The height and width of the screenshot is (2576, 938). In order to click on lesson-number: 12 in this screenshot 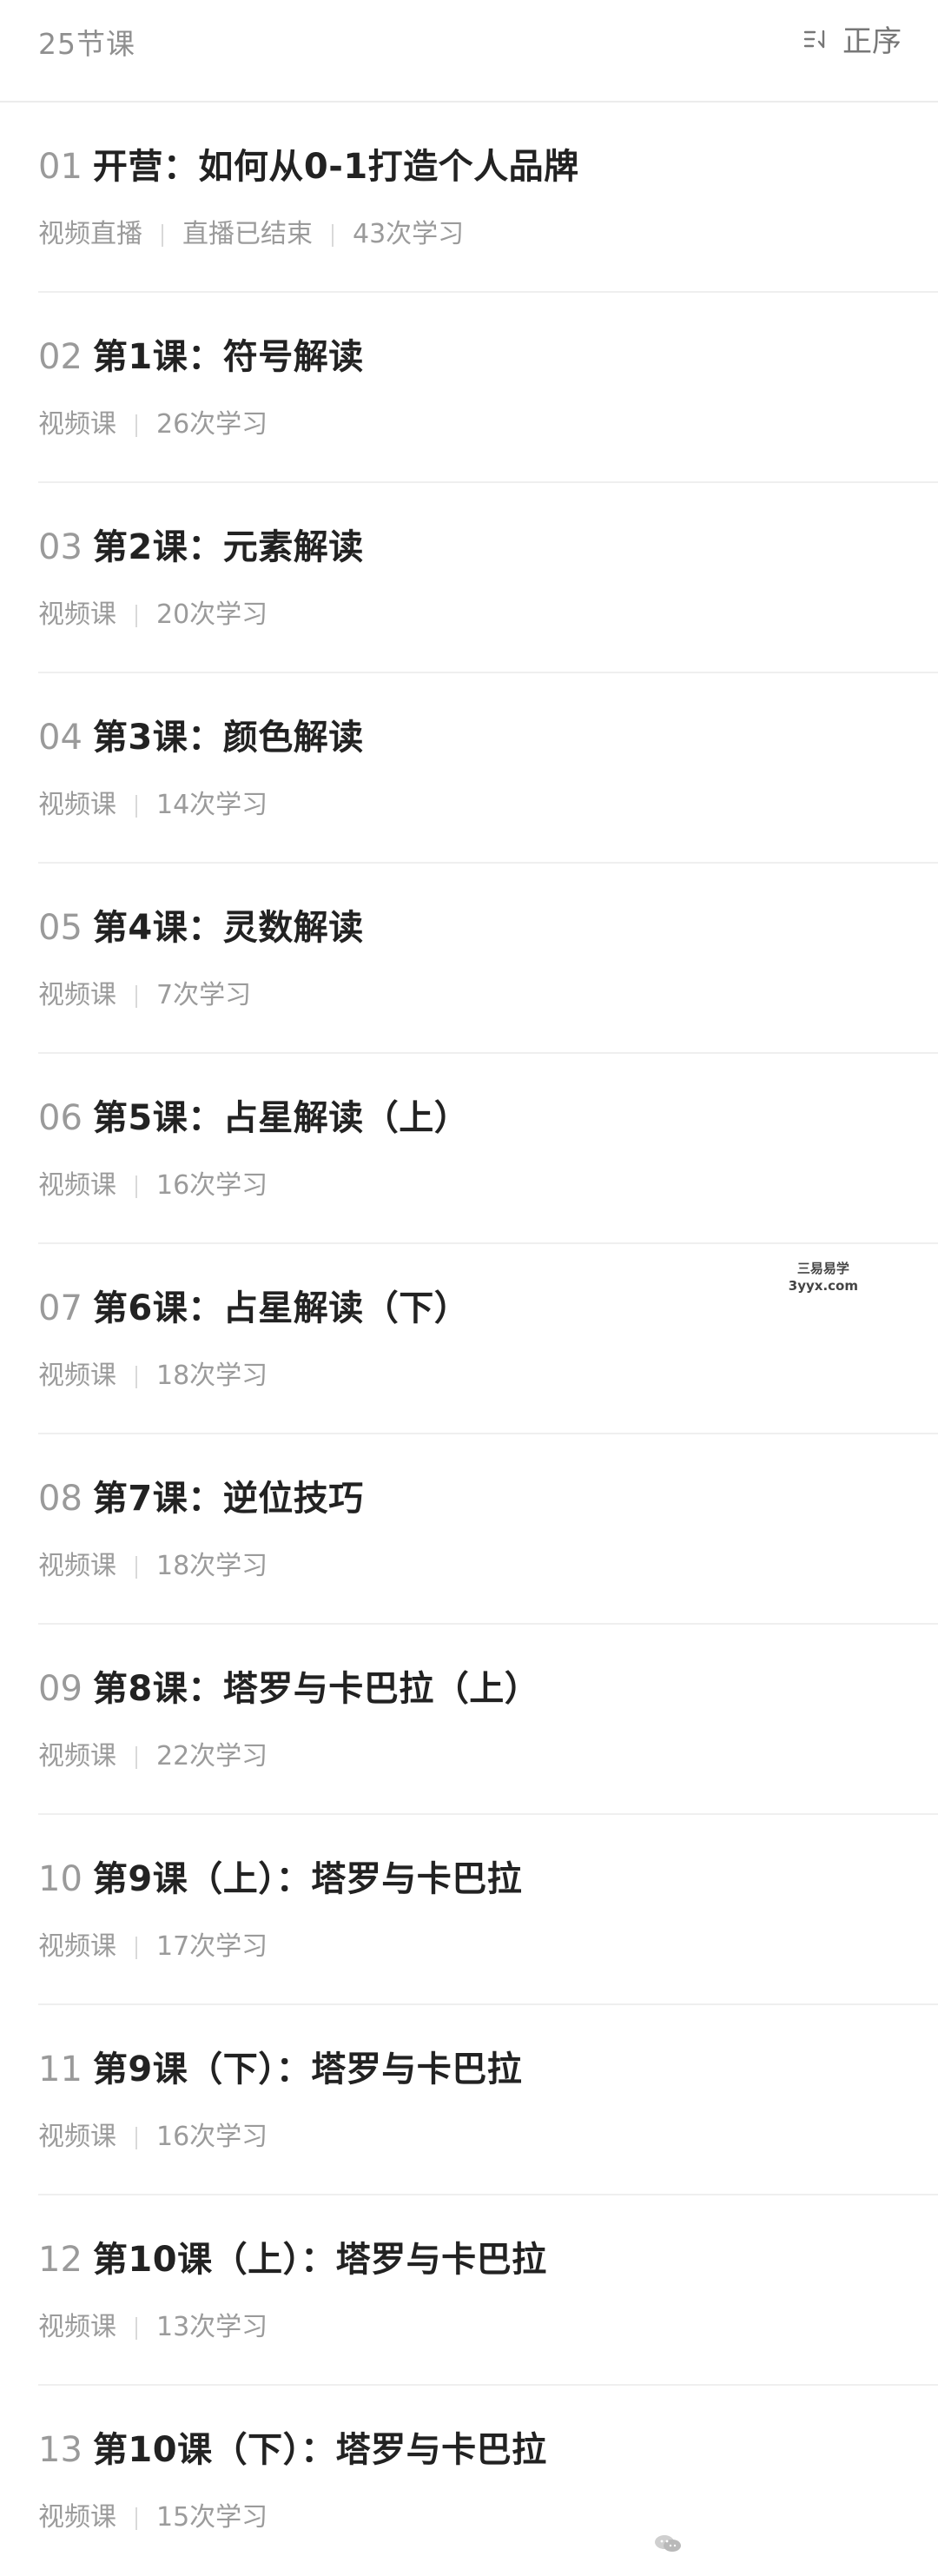, I will do `click(60, 2260)`.